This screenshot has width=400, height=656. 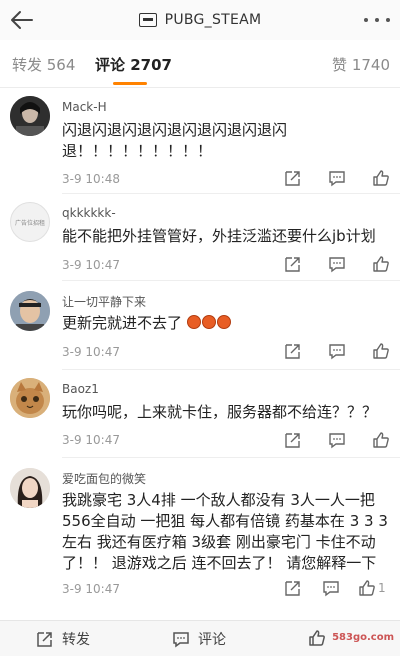 What do you see at coordinates (104, 301) in the screenshot?
I see `commenter-name: 让一切平静下来` at bounding box center [104, 301].